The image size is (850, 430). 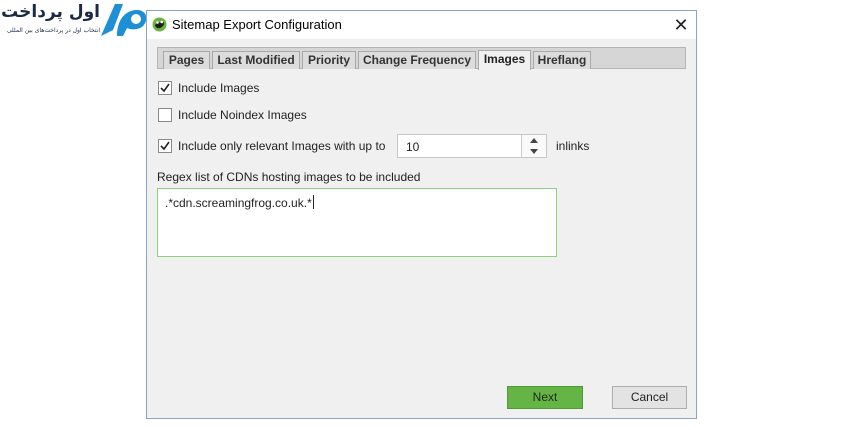 I want to click on inlinks-spinner: 10, so click(x=472, y=146).